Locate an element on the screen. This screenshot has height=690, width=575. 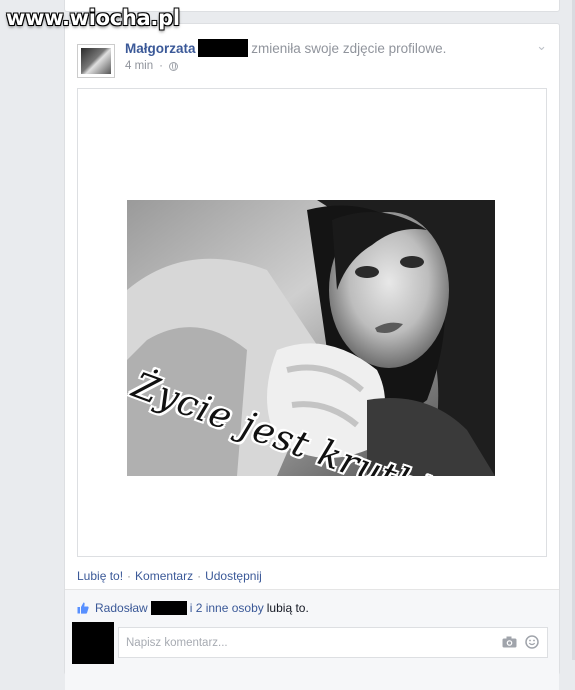
redacted-surname is located at coordinates (222, 48).